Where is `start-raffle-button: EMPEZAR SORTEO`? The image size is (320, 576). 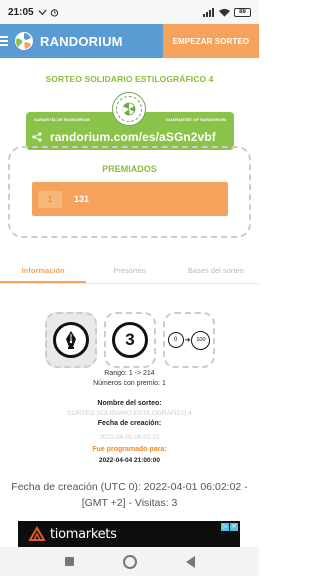
start-raffle-button: EMPEZAR SORTEO is located at coordinates (211, 41).